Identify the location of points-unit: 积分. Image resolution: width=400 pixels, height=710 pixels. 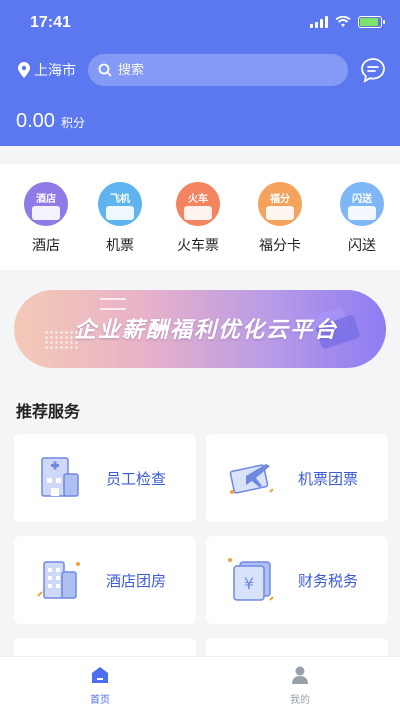
(72, 123).